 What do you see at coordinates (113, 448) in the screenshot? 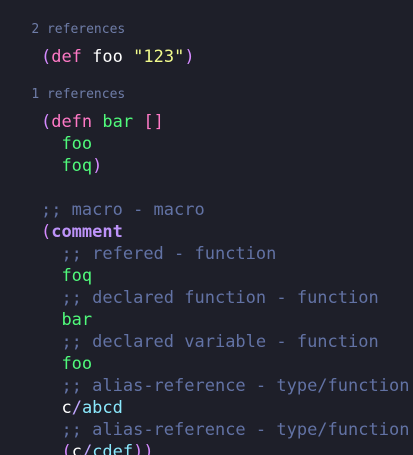
I see `symbol-cdef: cdef` at bounding box center [113, 448].